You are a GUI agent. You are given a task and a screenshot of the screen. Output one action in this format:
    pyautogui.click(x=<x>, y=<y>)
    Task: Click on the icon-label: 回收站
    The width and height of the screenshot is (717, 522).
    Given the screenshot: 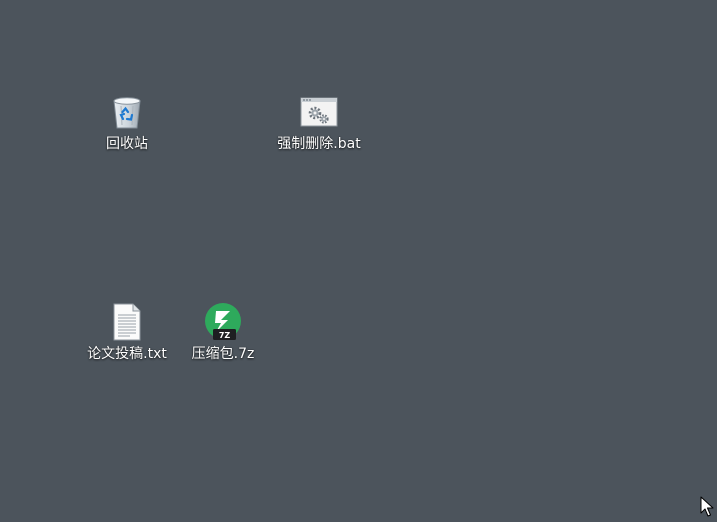 What is the action you would take?
    pyautogui.click(x=127, y=144)
    